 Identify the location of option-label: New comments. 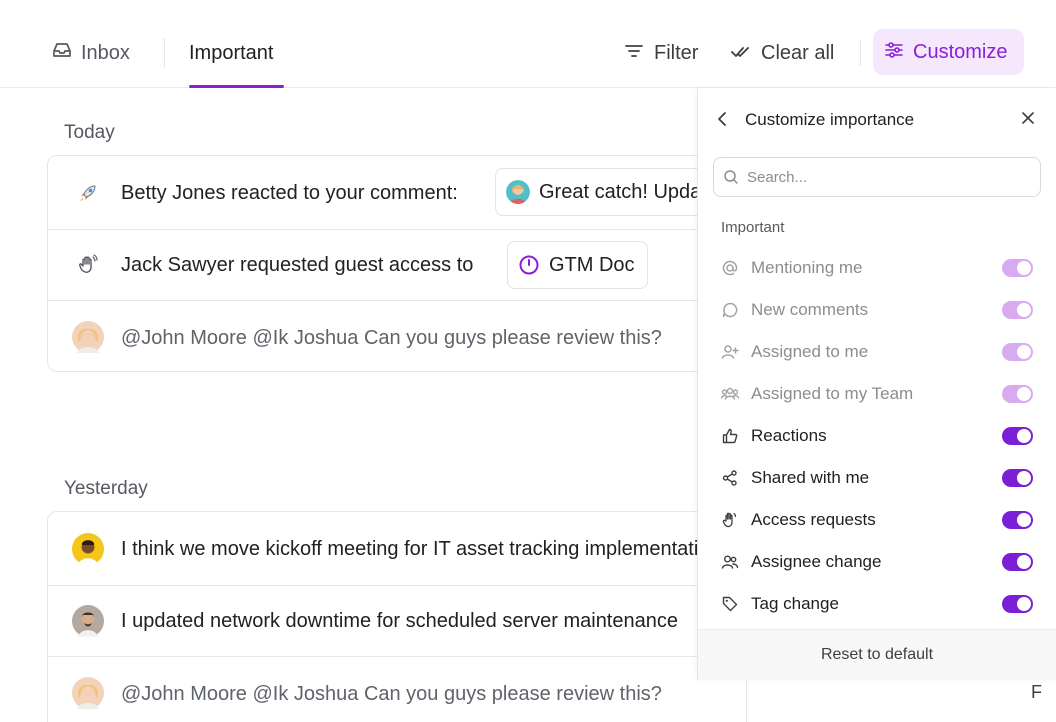
(810, 309).